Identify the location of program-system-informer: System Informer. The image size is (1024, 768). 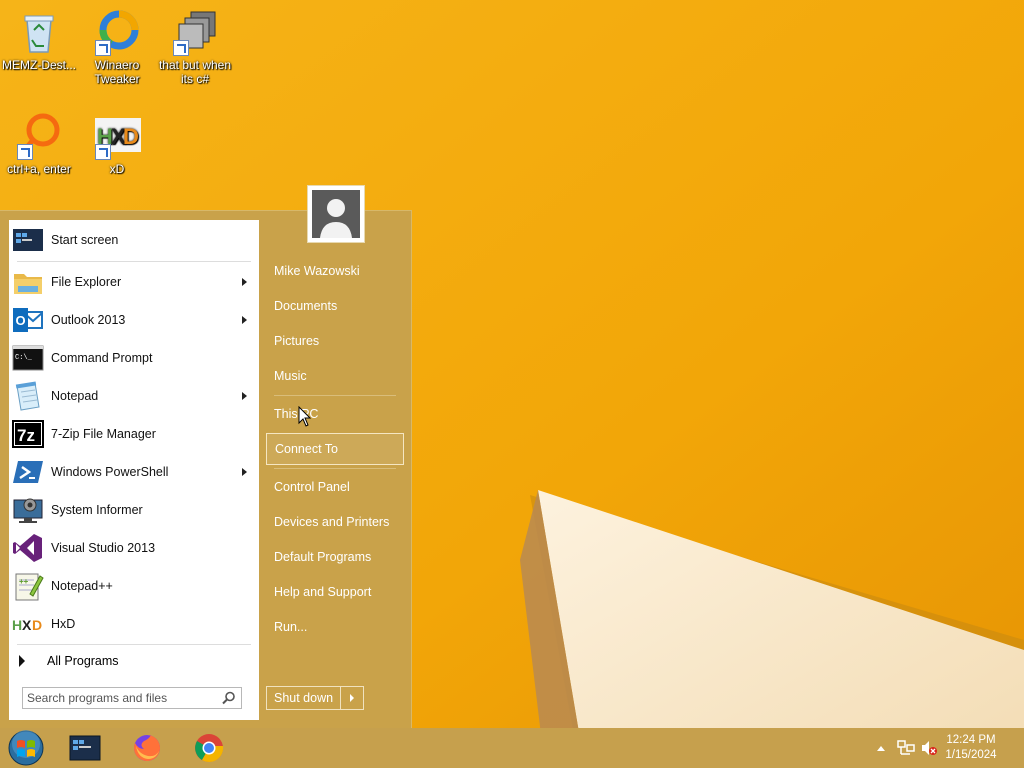
(134, 510).